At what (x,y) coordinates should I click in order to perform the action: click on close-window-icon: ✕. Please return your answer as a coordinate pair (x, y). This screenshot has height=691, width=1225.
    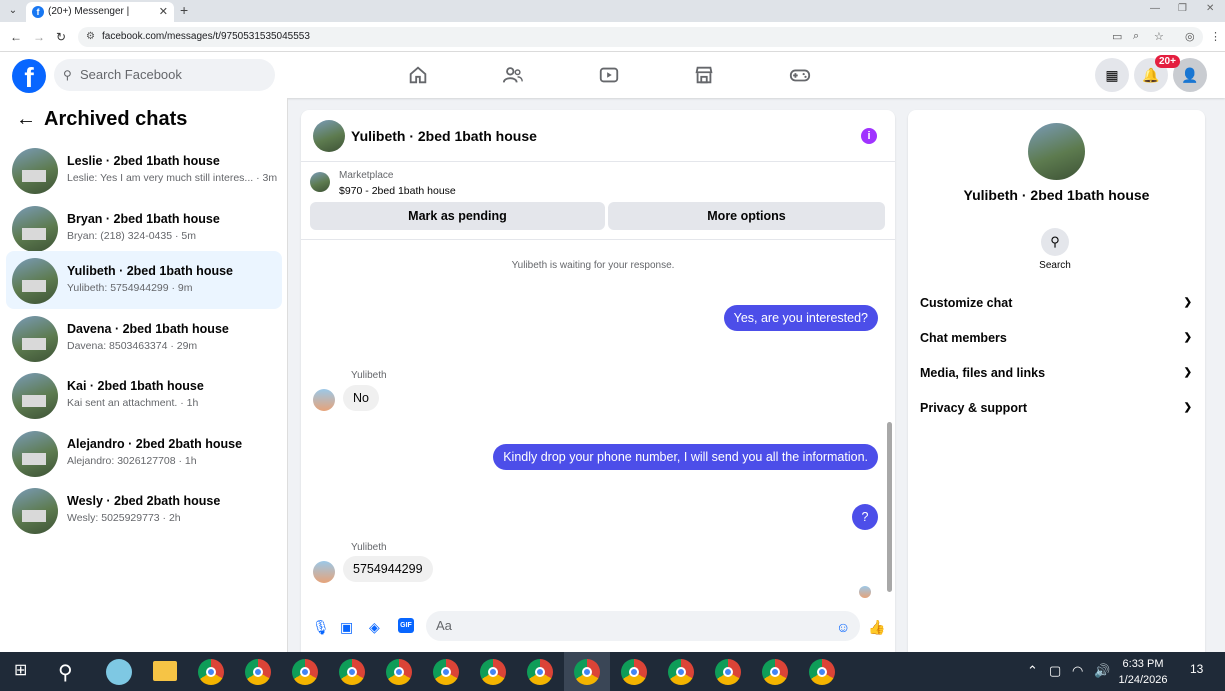
    Looking at the image, I should click on (1210, 8).